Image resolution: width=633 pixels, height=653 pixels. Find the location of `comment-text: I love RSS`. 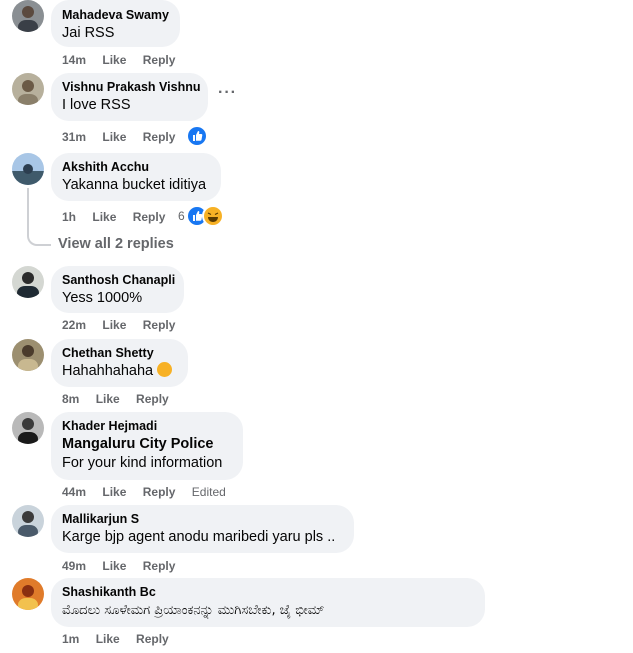

comment-text: I love RSS is located at coordinates (96, 105).